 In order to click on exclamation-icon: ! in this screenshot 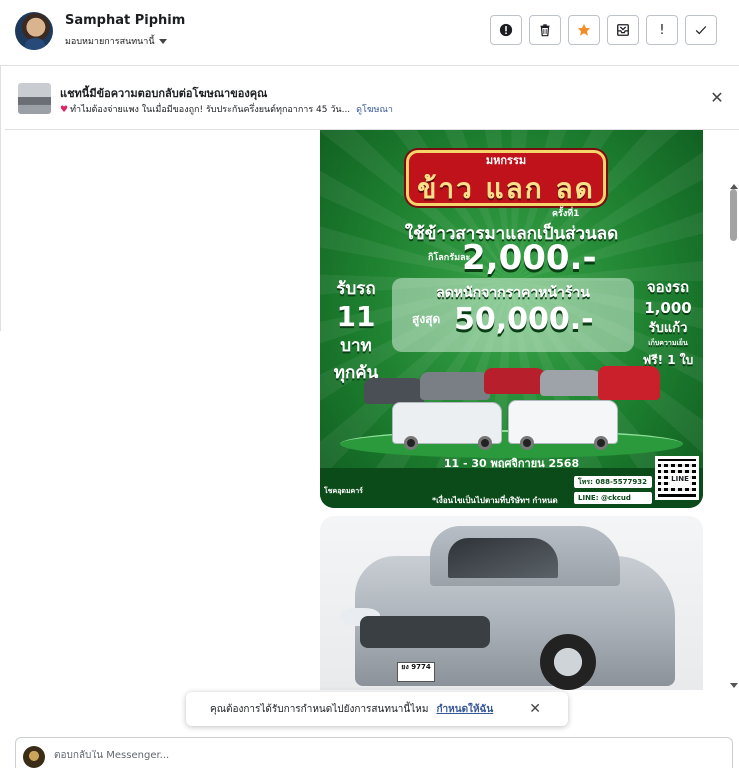, I will do `click(662, 30)`.